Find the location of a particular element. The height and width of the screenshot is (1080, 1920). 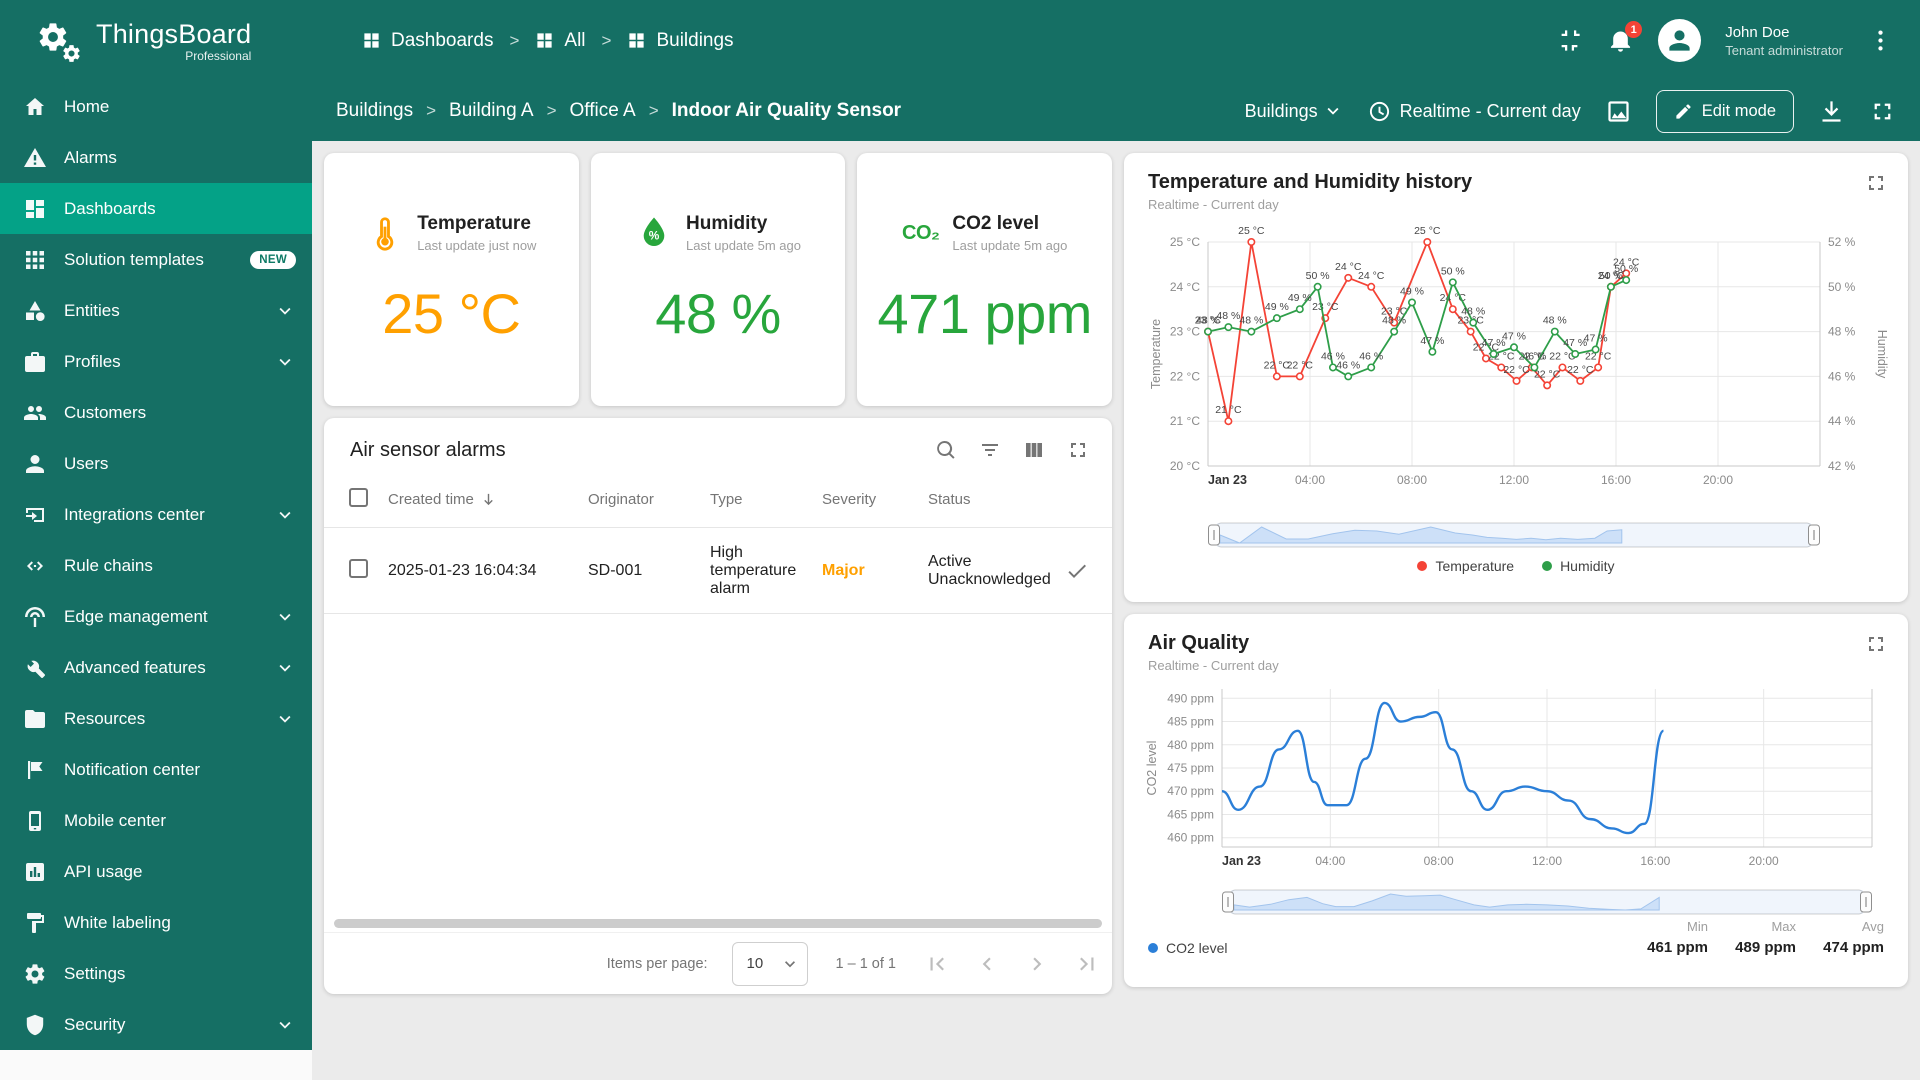

chart-title: Temperature and Humidity history is located at coordinates (1310, 182).